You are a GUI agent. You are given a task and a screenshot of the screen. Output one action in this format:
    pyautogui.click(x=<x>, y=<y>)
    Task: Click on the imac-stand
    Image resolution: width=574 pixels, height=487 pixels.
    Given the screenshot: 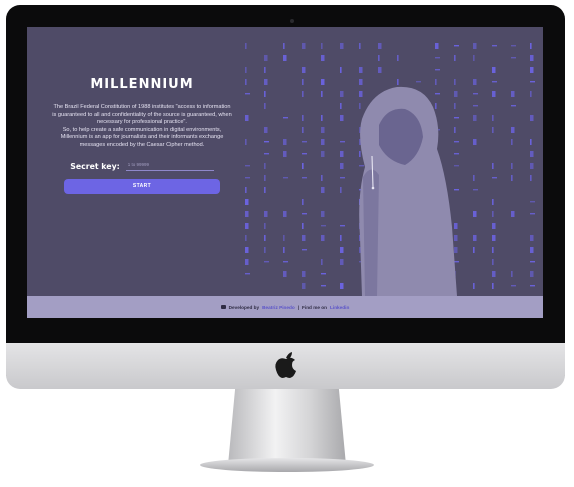 What is the action you would take?
    pyautogui.click(x=287, y=427)
    